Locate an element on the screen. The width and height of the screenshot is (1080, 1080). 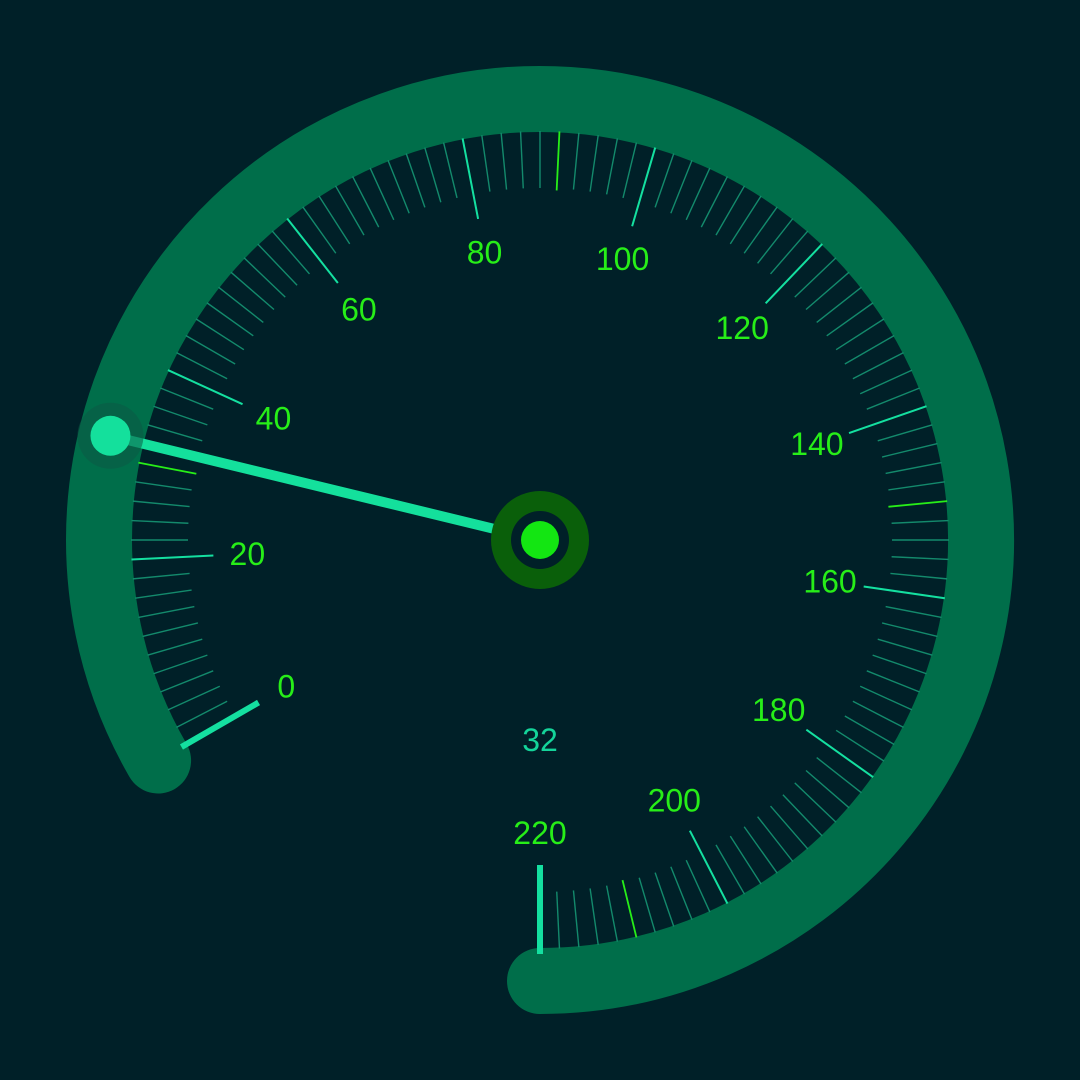
hub-center is located at coordinates (540, 540).